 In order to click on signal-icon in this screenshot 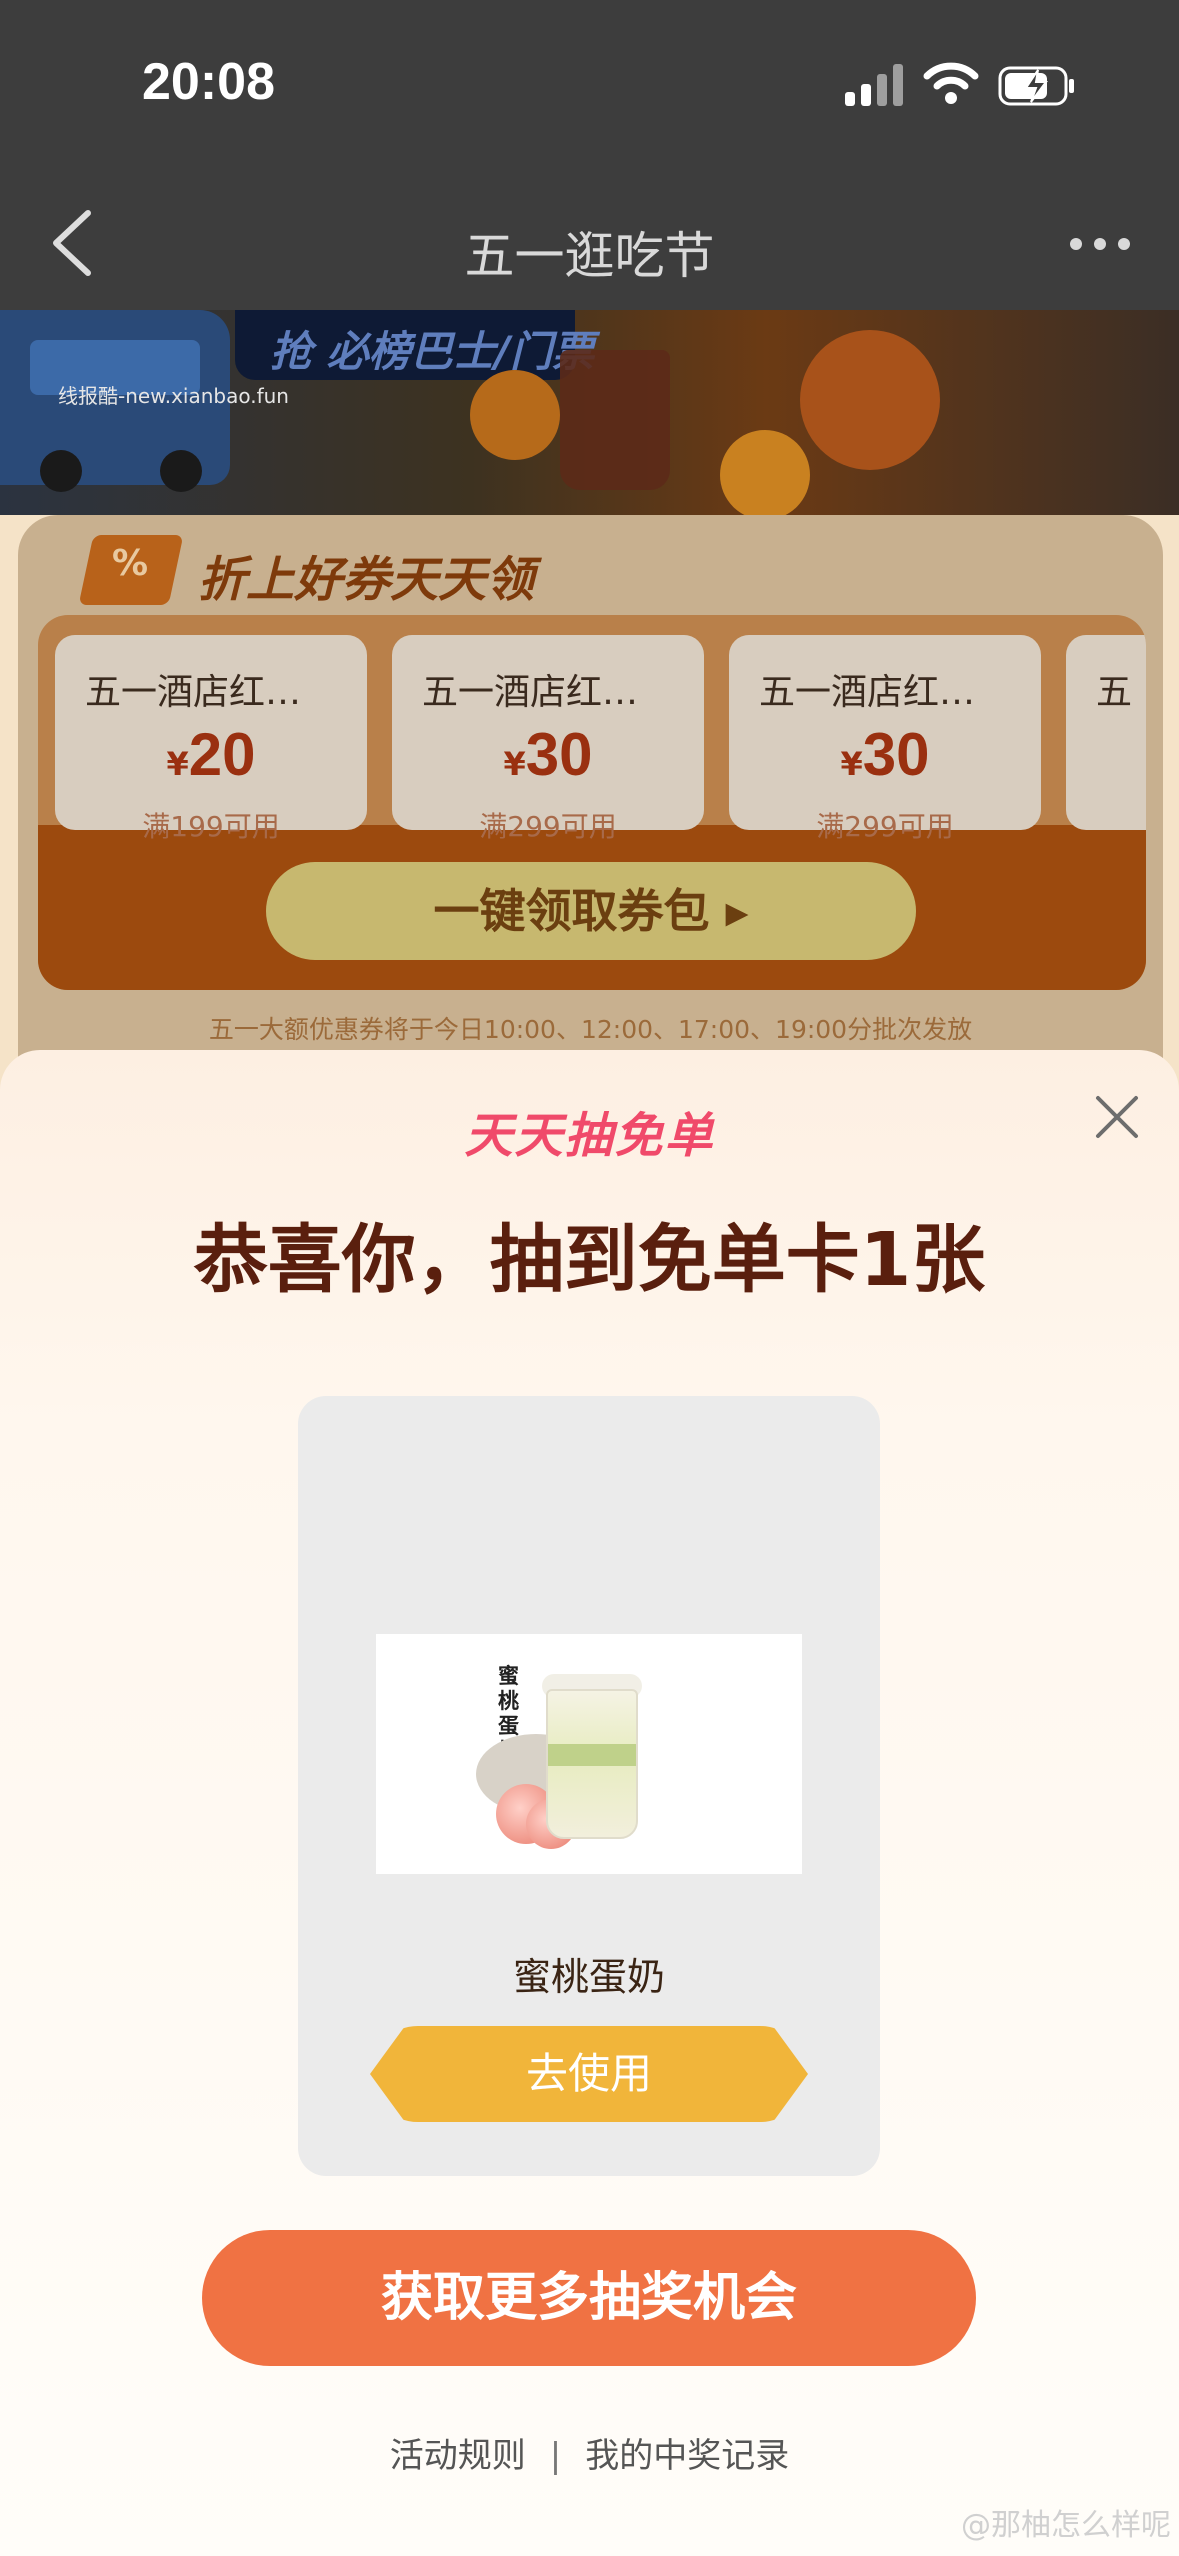, I will do `click(875, 84)`.